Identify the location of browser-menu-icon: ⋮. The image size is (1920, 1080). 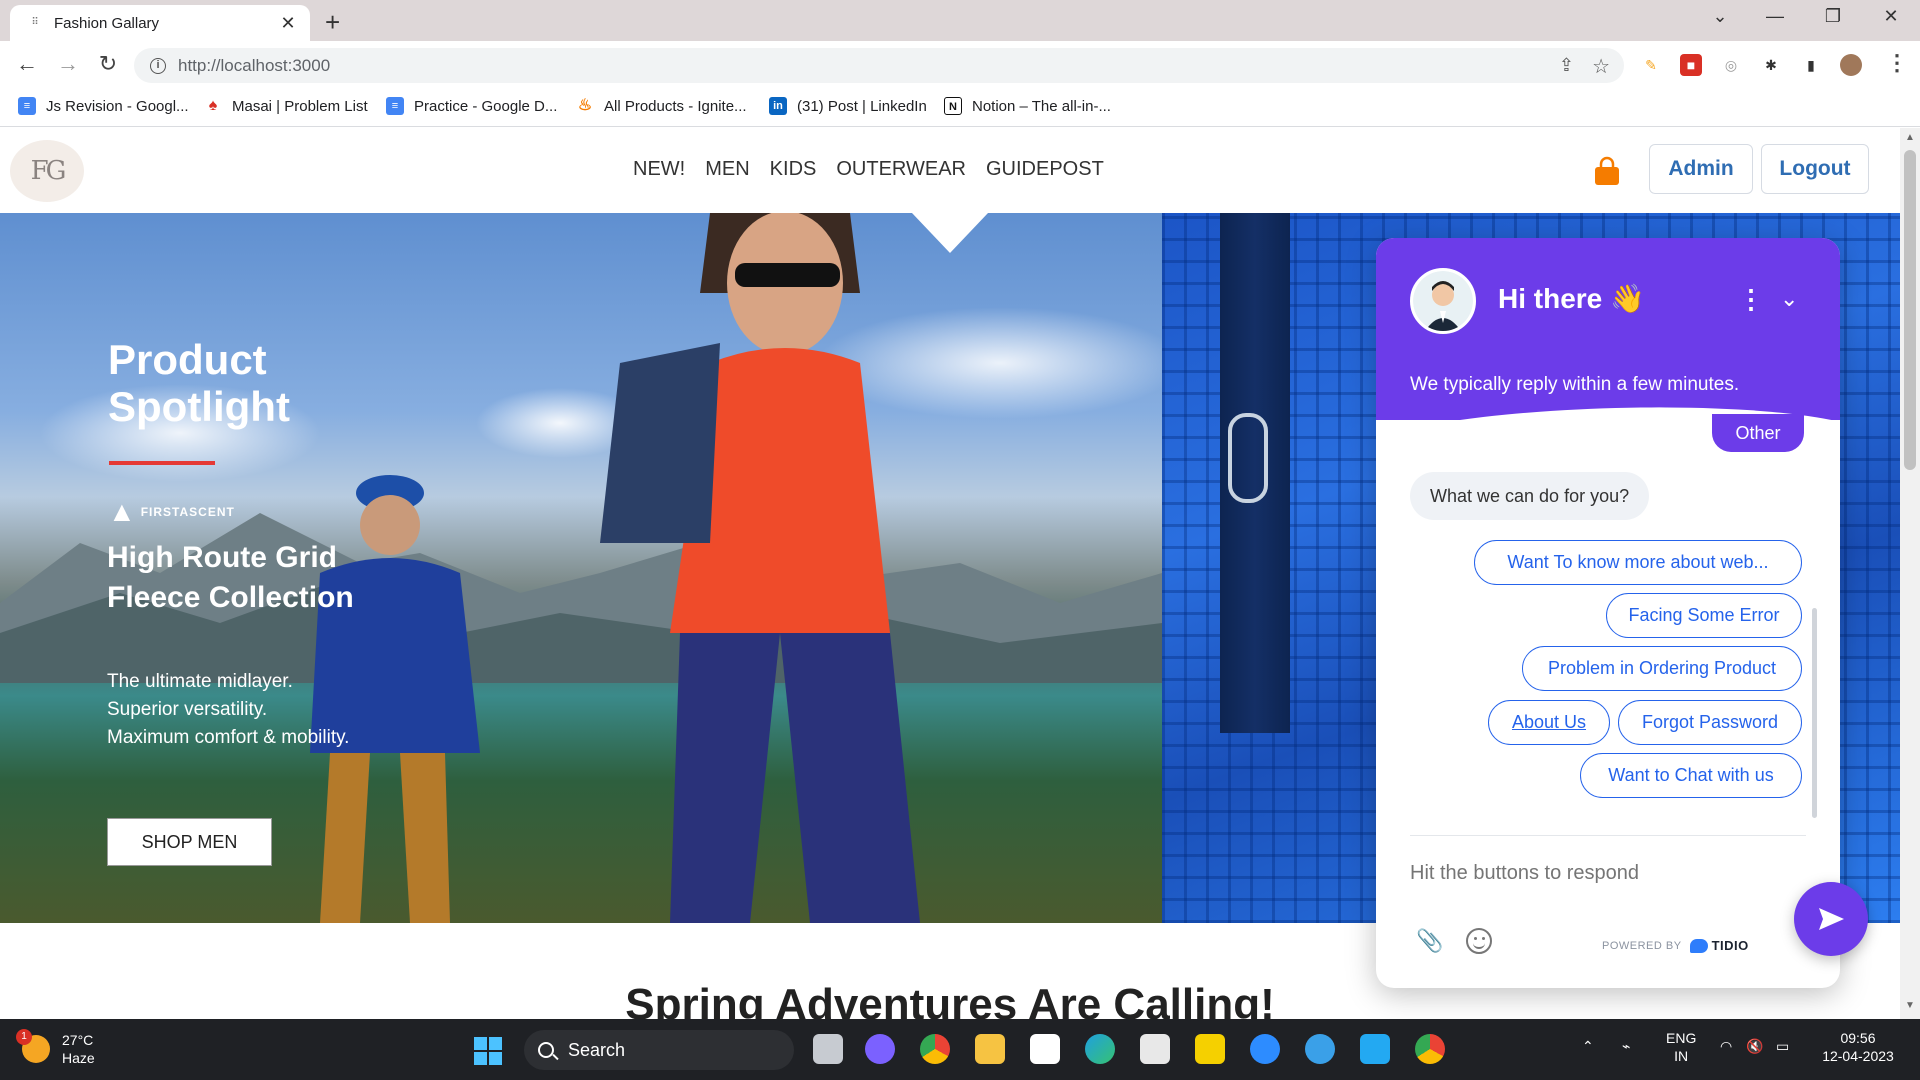
(1897, 63).